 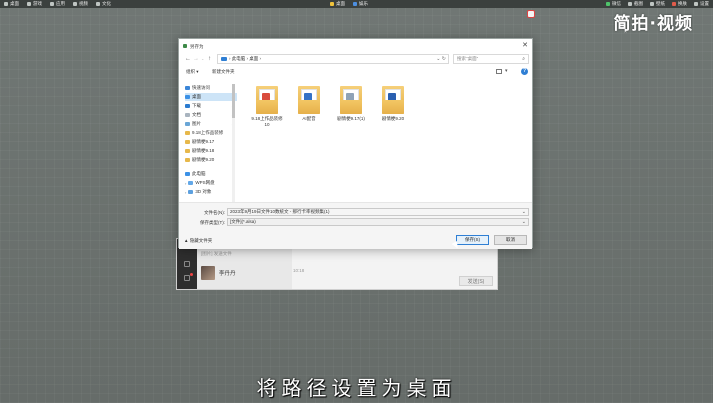 What do you see at coordinates (701, 4) in the screenshot?
I see `top-bar-item: 设置` at bounding box center [701, 4].